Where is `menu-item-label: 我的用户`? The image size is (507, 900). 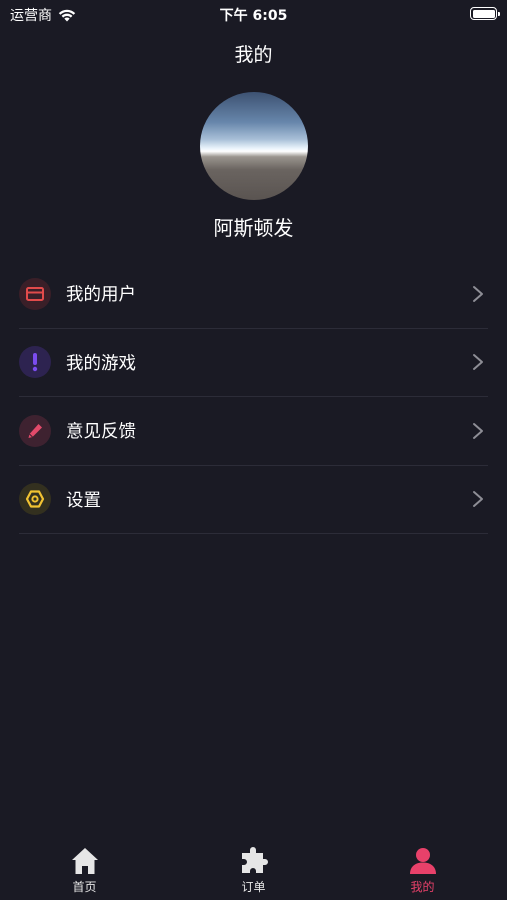 menu-item-label: 我的用户 is located at coordinates (101, 295).